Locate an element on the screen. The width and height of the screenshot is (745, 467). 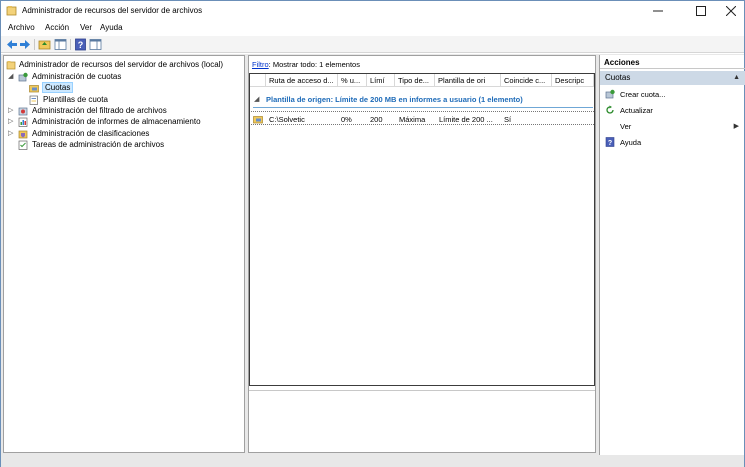
status-bar is located at coordinates (372, 461).